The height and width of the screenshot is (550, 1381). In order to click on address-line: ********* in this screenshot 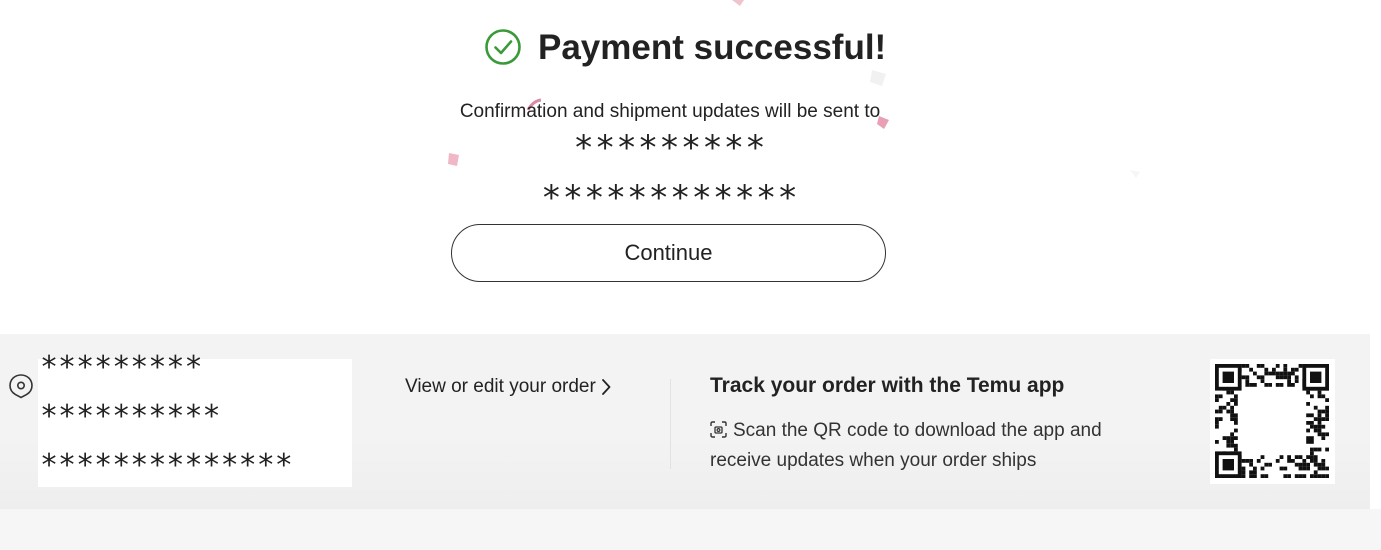, I will do `click(121, 367)`.